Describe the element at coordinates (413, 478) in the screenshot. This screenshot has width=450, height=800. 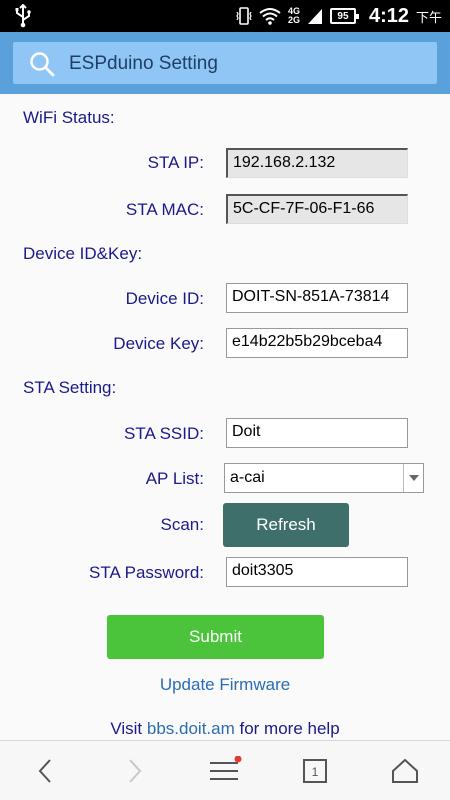
I see `chevron-down-icon` at that location.